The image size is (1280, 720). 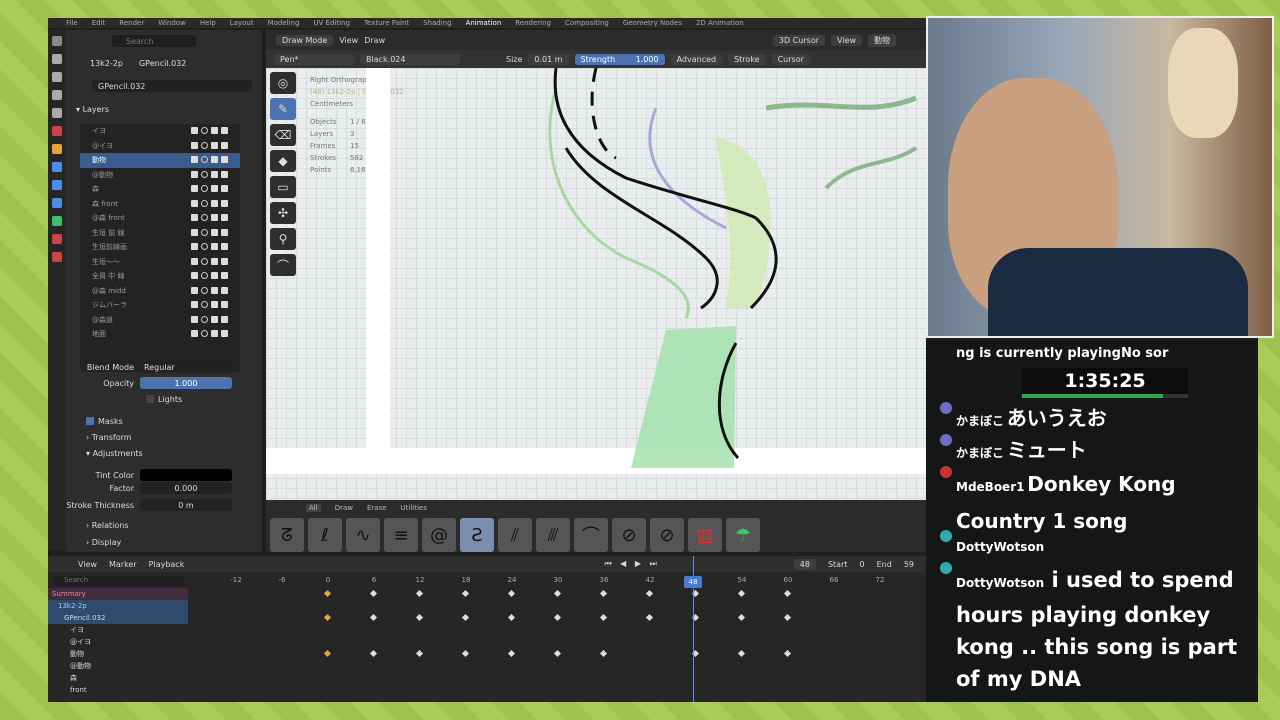 I want to click on transform-row: › Transform, so click(x=164, y=437).